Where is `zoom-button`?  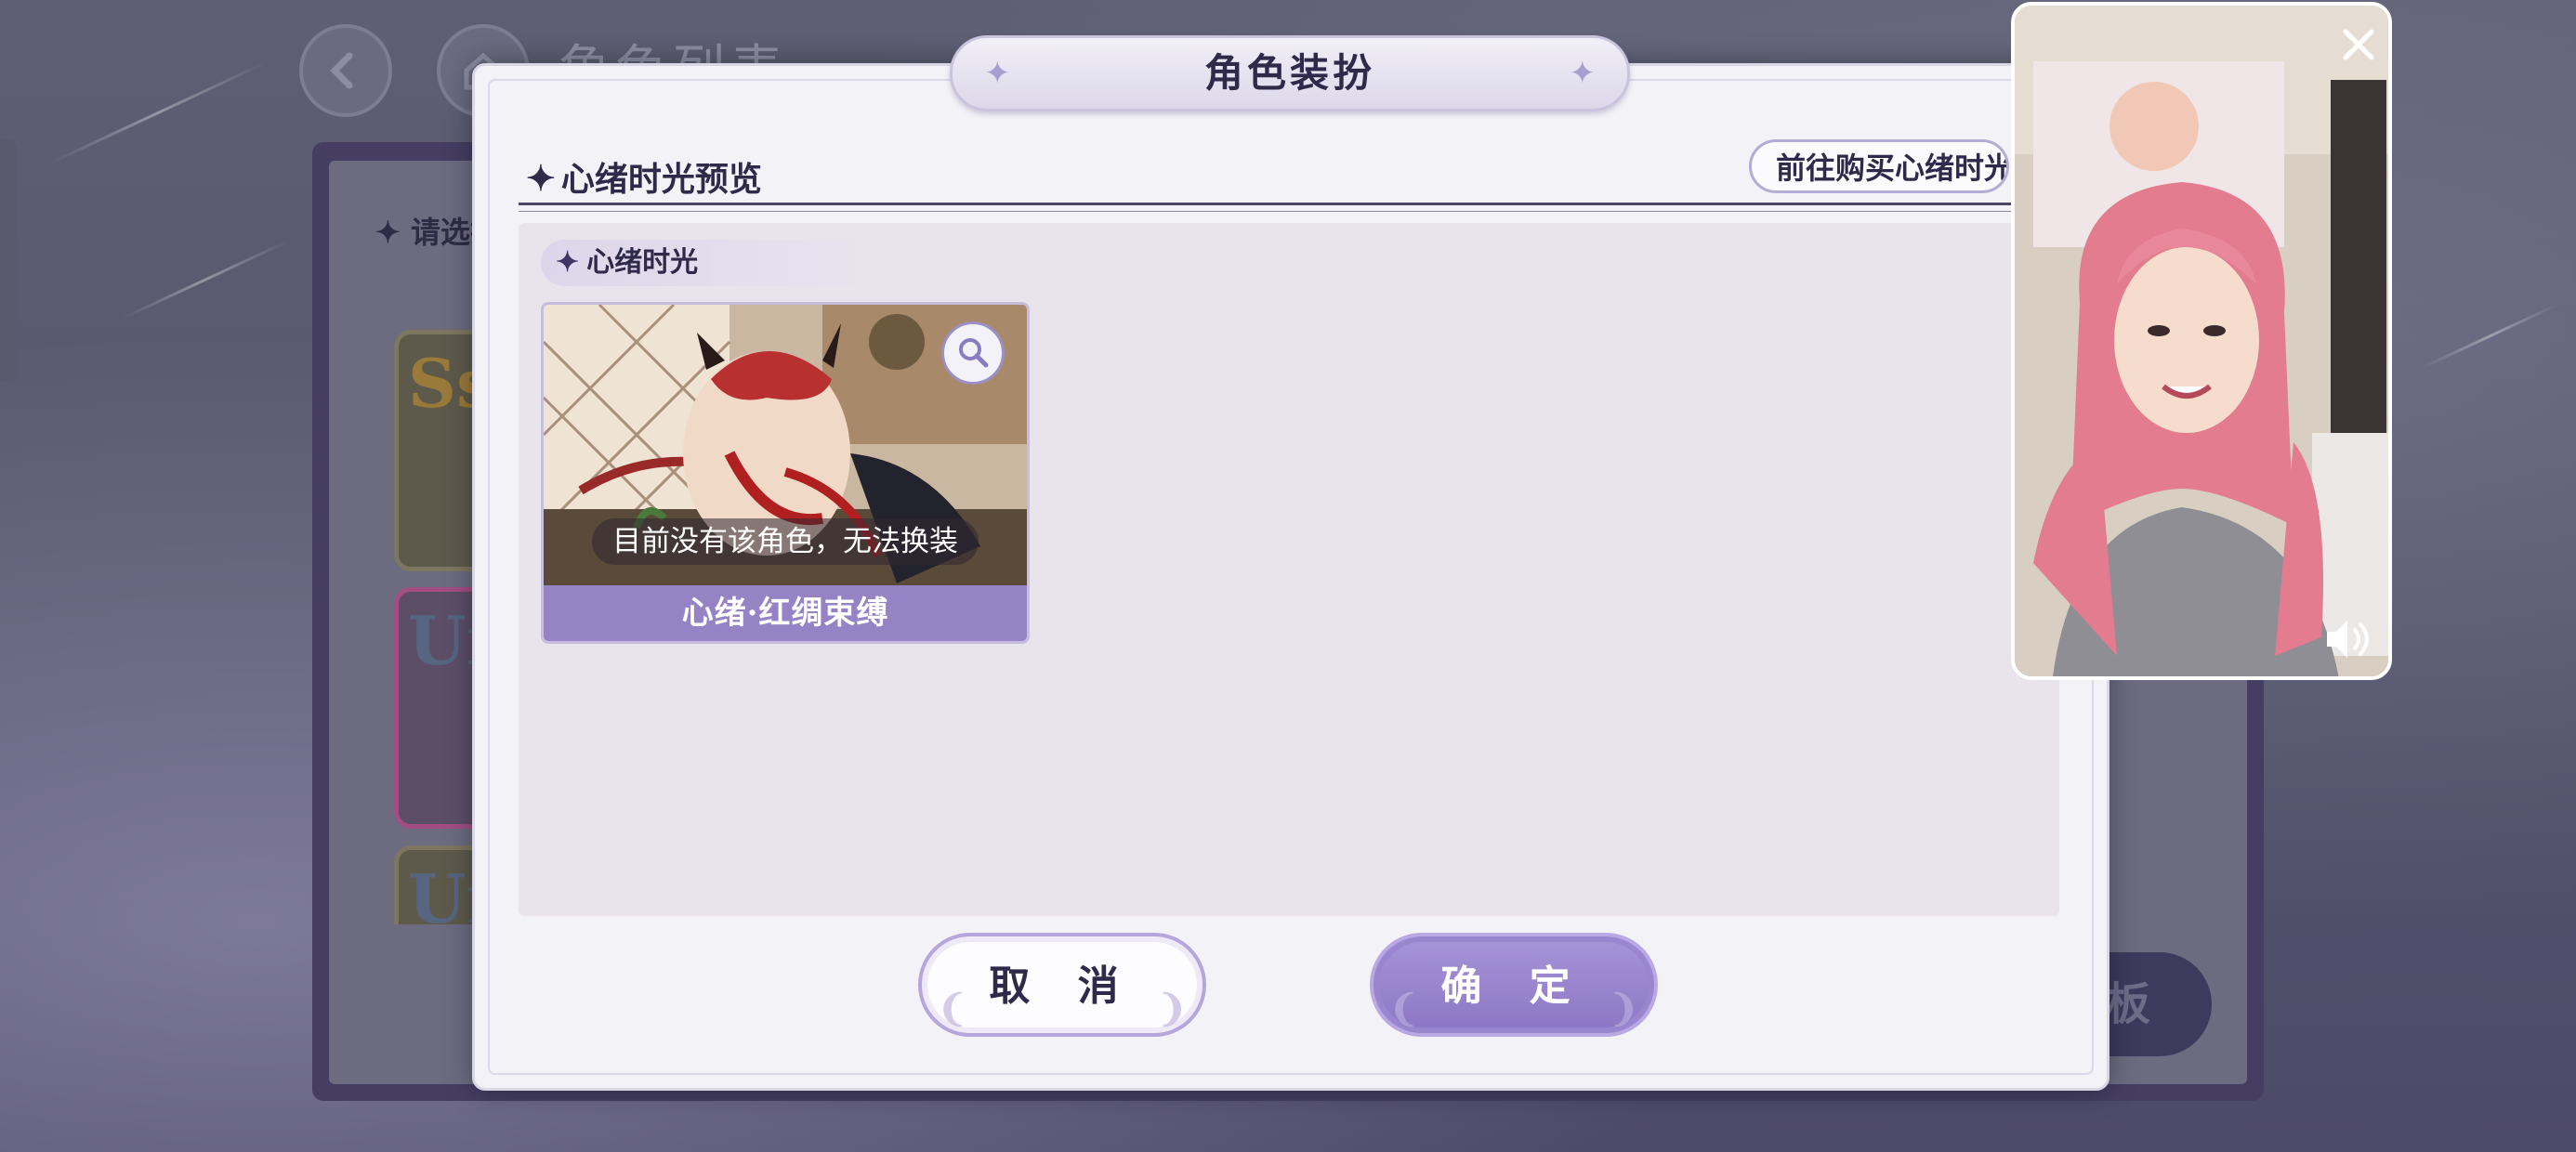 zoom-button is located at coordinates (973, 353).